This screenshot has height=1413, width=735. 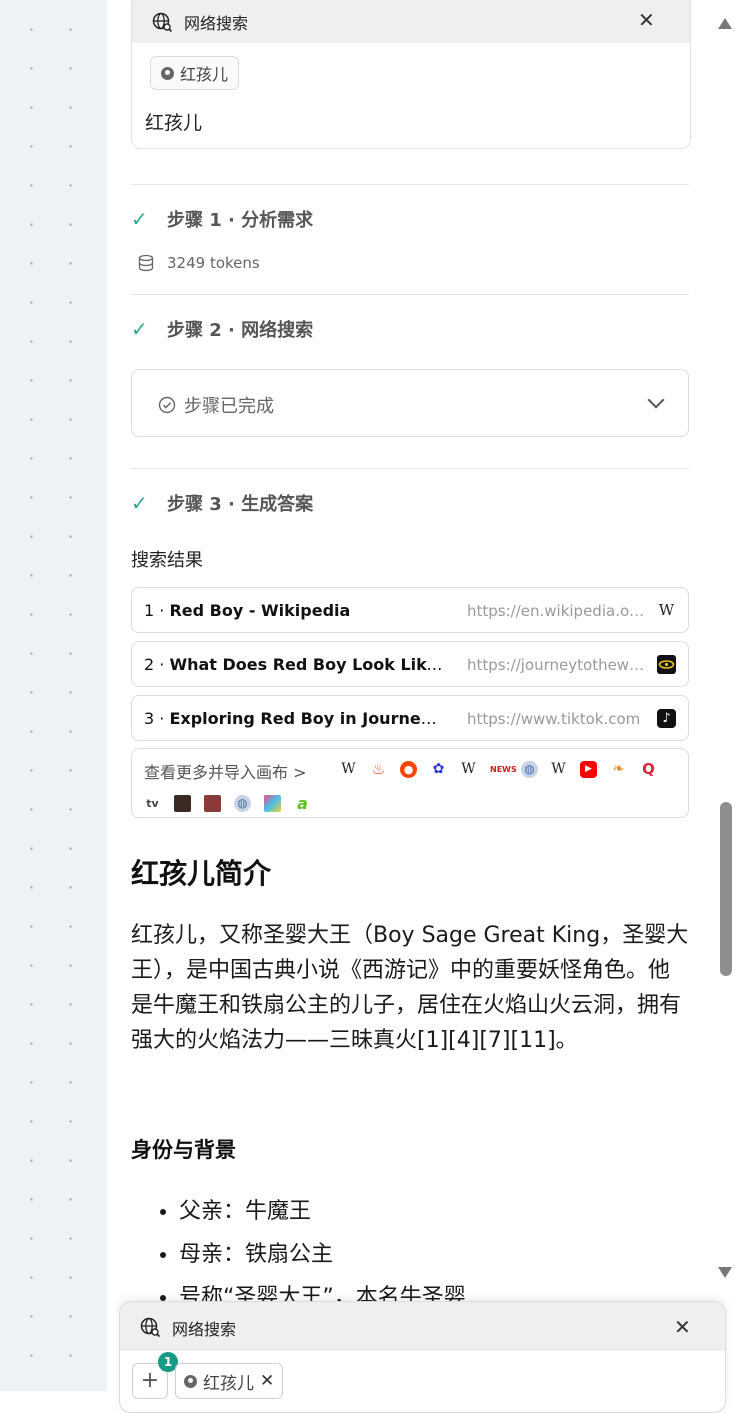 I want to click on remove-chip-icon: ✕, so click(x=267, y=1381).